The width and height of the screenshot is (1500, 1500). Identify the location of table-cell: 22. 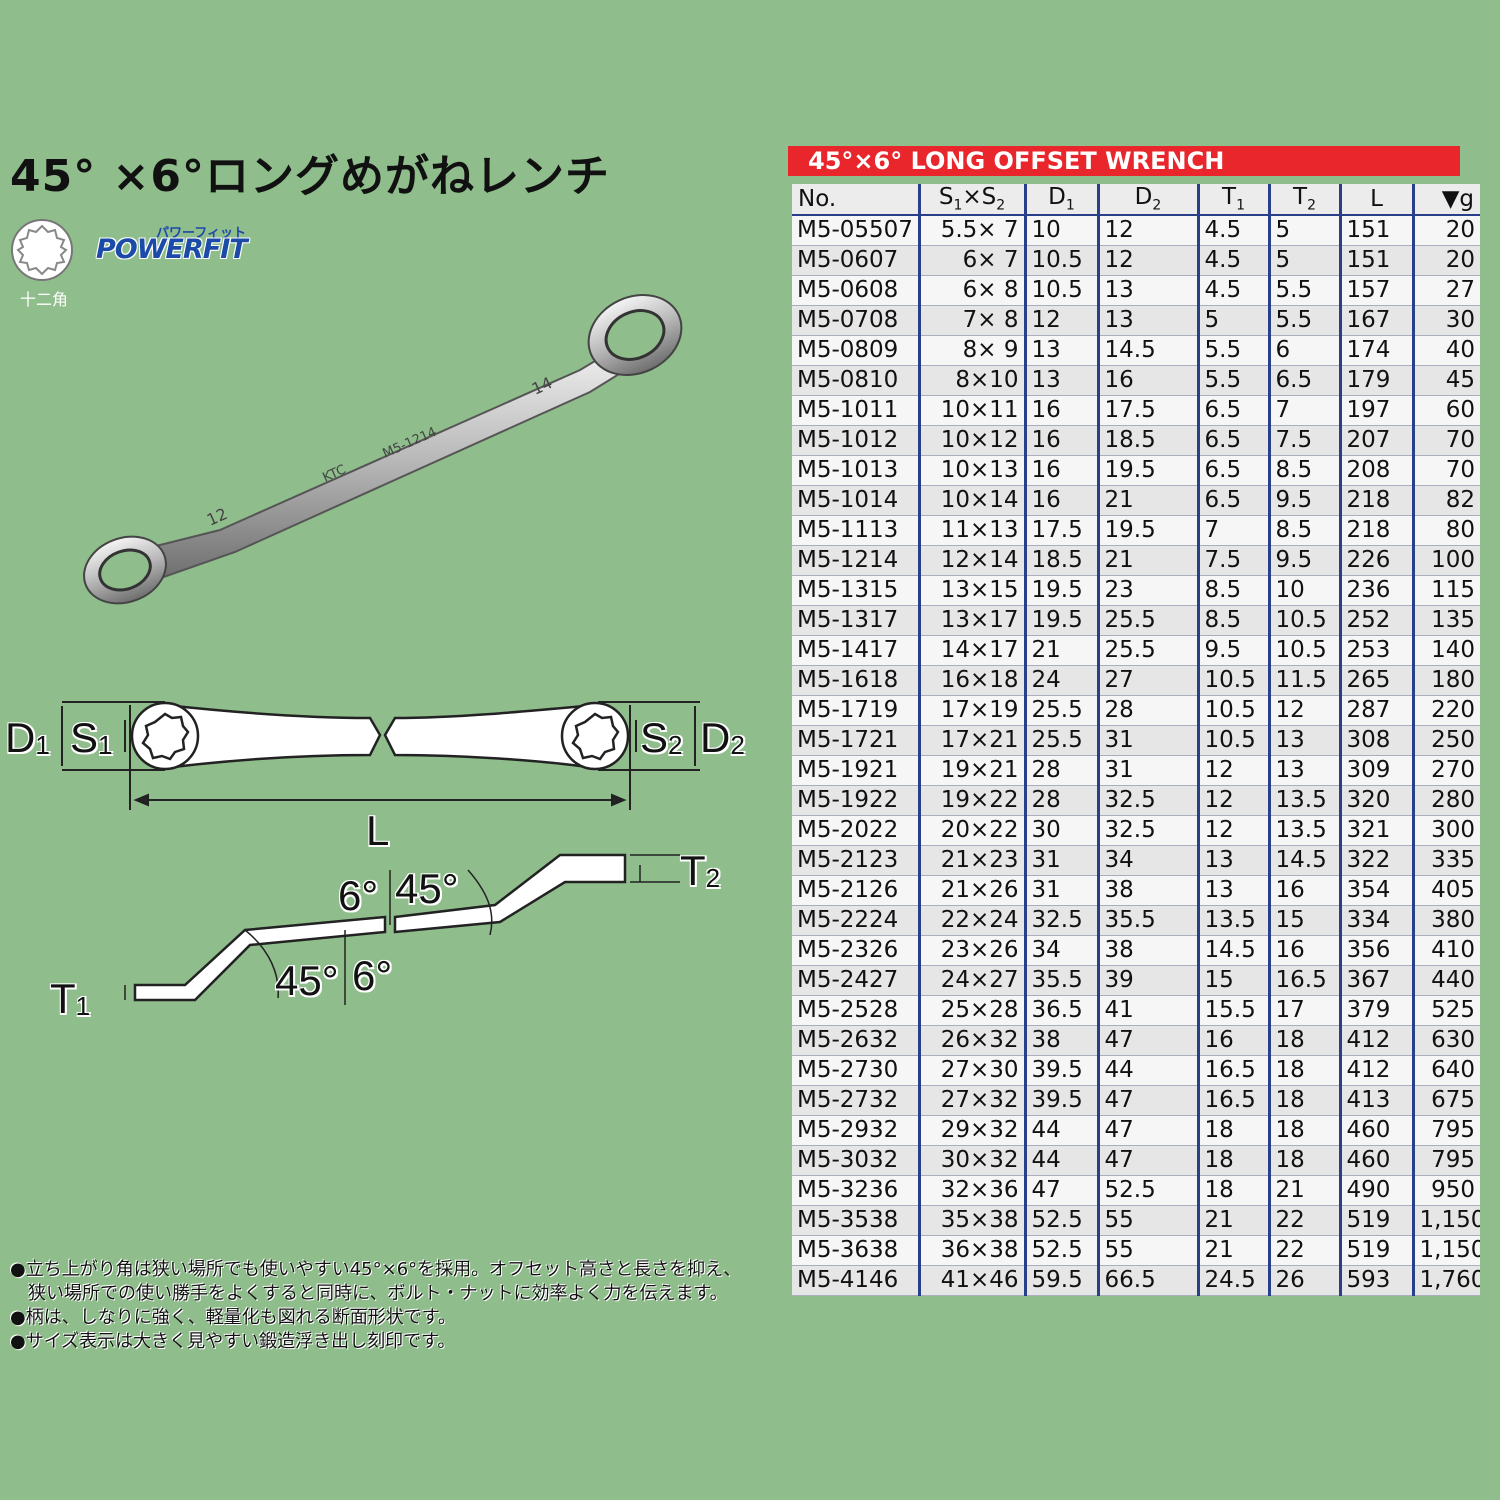
(1305, 1220).